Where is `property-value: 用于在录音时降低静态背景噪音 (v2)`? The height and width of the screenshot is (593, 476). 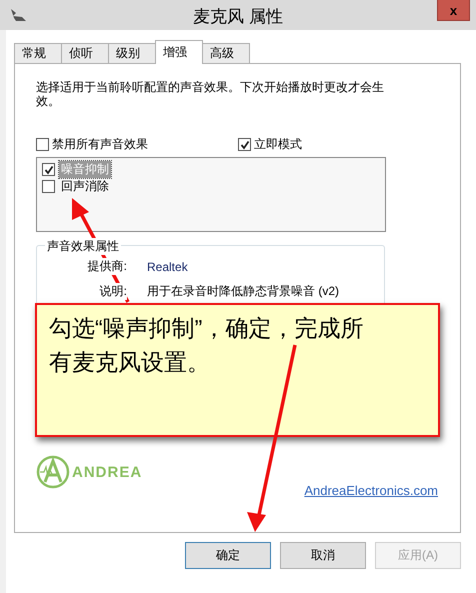 property-value: 用于在录音时降低静态背景噪音 (v2) is located at coordinates (243, 291).